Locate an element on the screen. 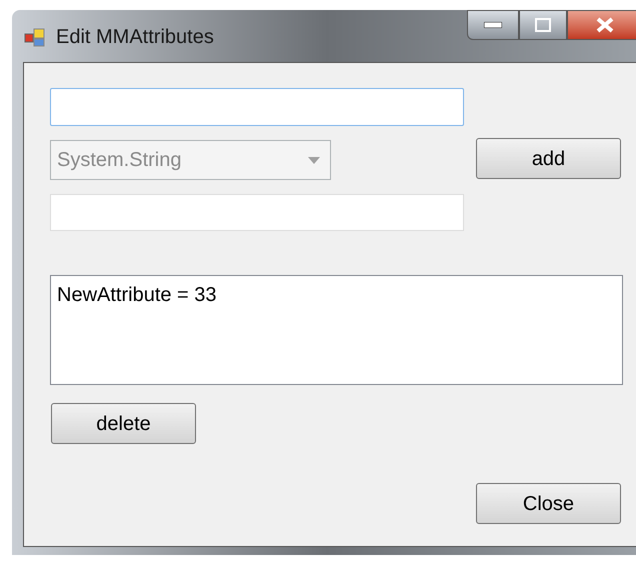 Image resolution: width=636 pixels, height=562 pixels. window-title: Edit MMAttributes is located at coordinates (135, 37).